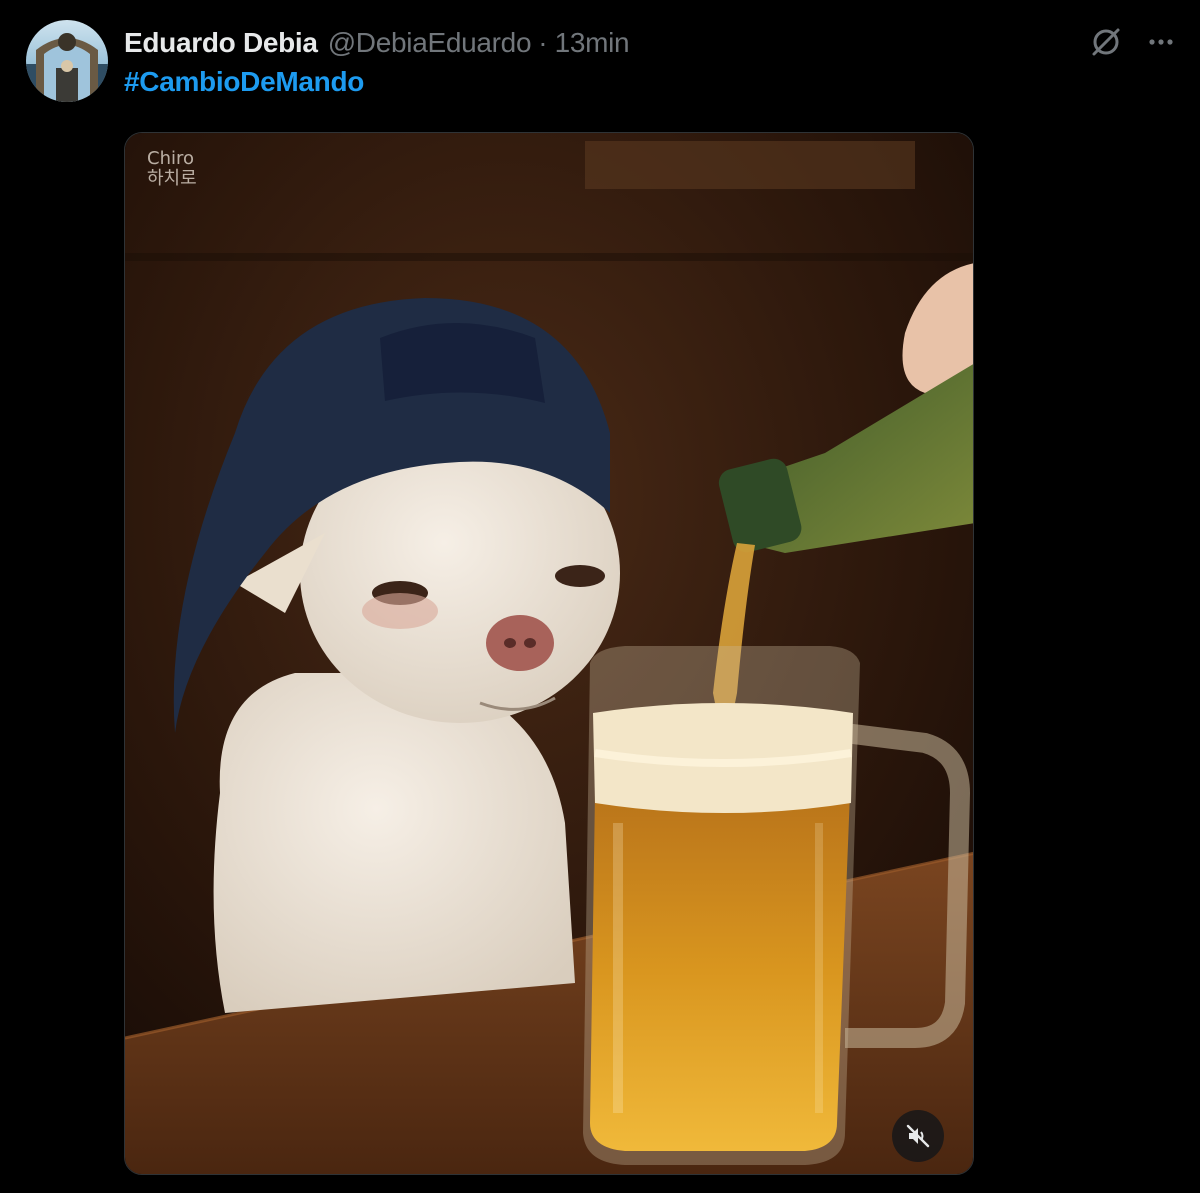 This screenshot has width=1200, height=1193. I want to click on volume-muted-icon, so click(918, 1136).